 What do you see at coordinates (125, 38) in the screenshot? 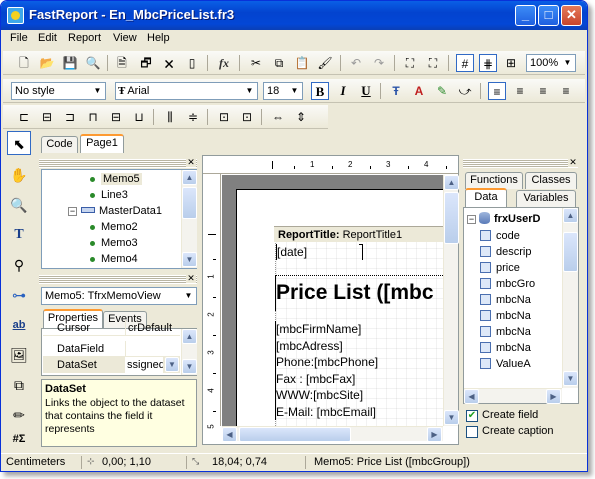
I see `menu-view: View` at bounding box center [125, 38].